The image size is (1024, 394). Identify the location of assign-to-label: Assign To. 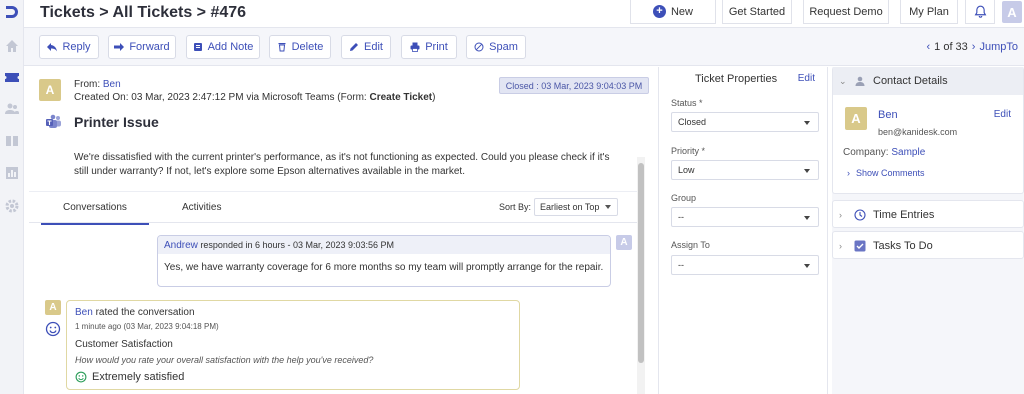
(690, 245).